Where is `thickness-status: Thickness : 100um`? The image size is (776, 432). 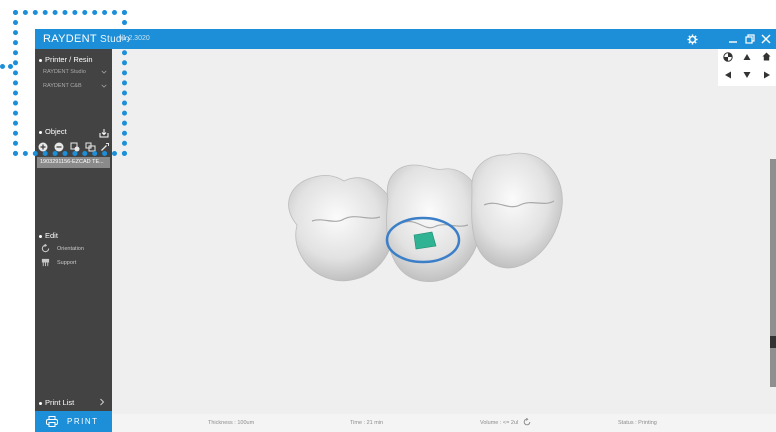 thickness-status: Thickness : 100um is located at coordinates (231, 423).